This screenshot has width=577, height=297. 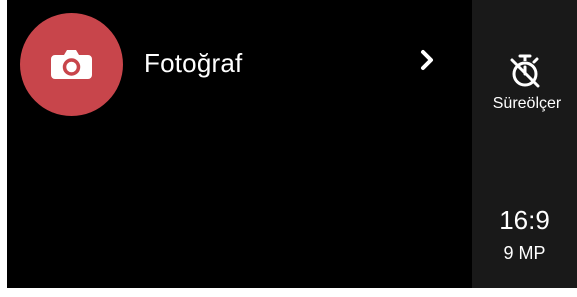 I want to click on camera-icon, so click(x=71, y=64).